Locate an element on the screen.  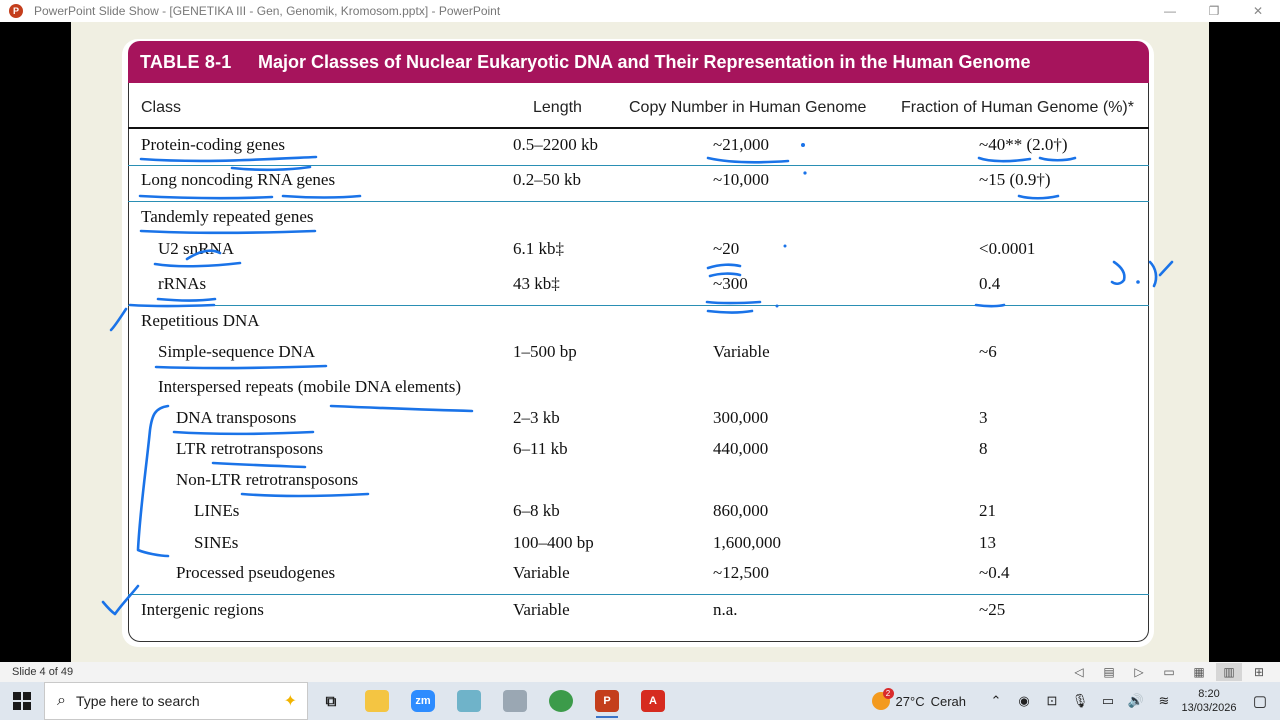
table-cell-copy: ~10,000 is located at coordinates (741, 179).